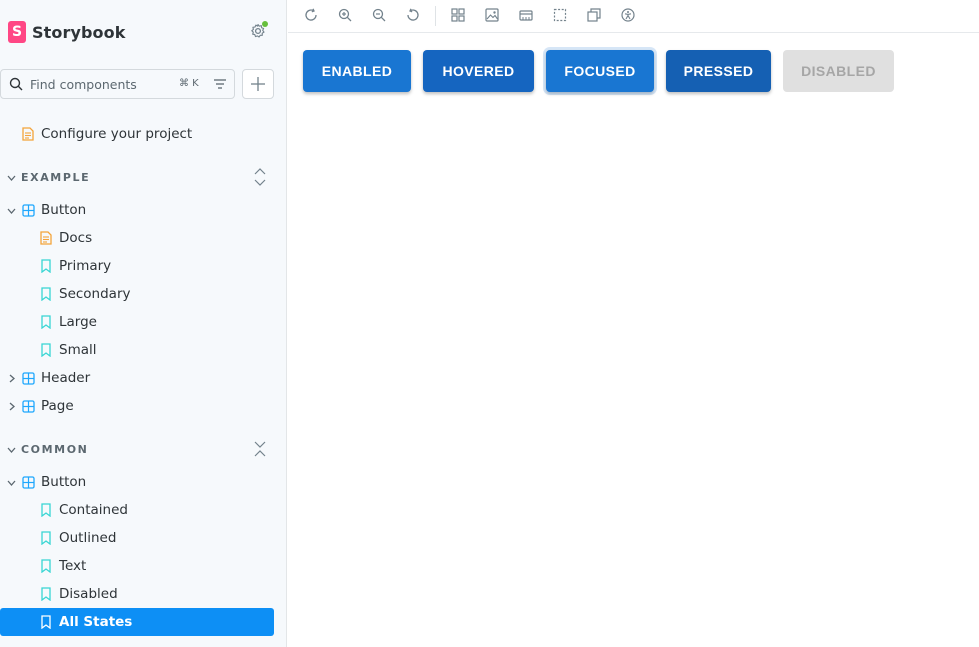 This screenshot has height=647, width=979. I want to click on update-indicator-dot, so click(265, 24).